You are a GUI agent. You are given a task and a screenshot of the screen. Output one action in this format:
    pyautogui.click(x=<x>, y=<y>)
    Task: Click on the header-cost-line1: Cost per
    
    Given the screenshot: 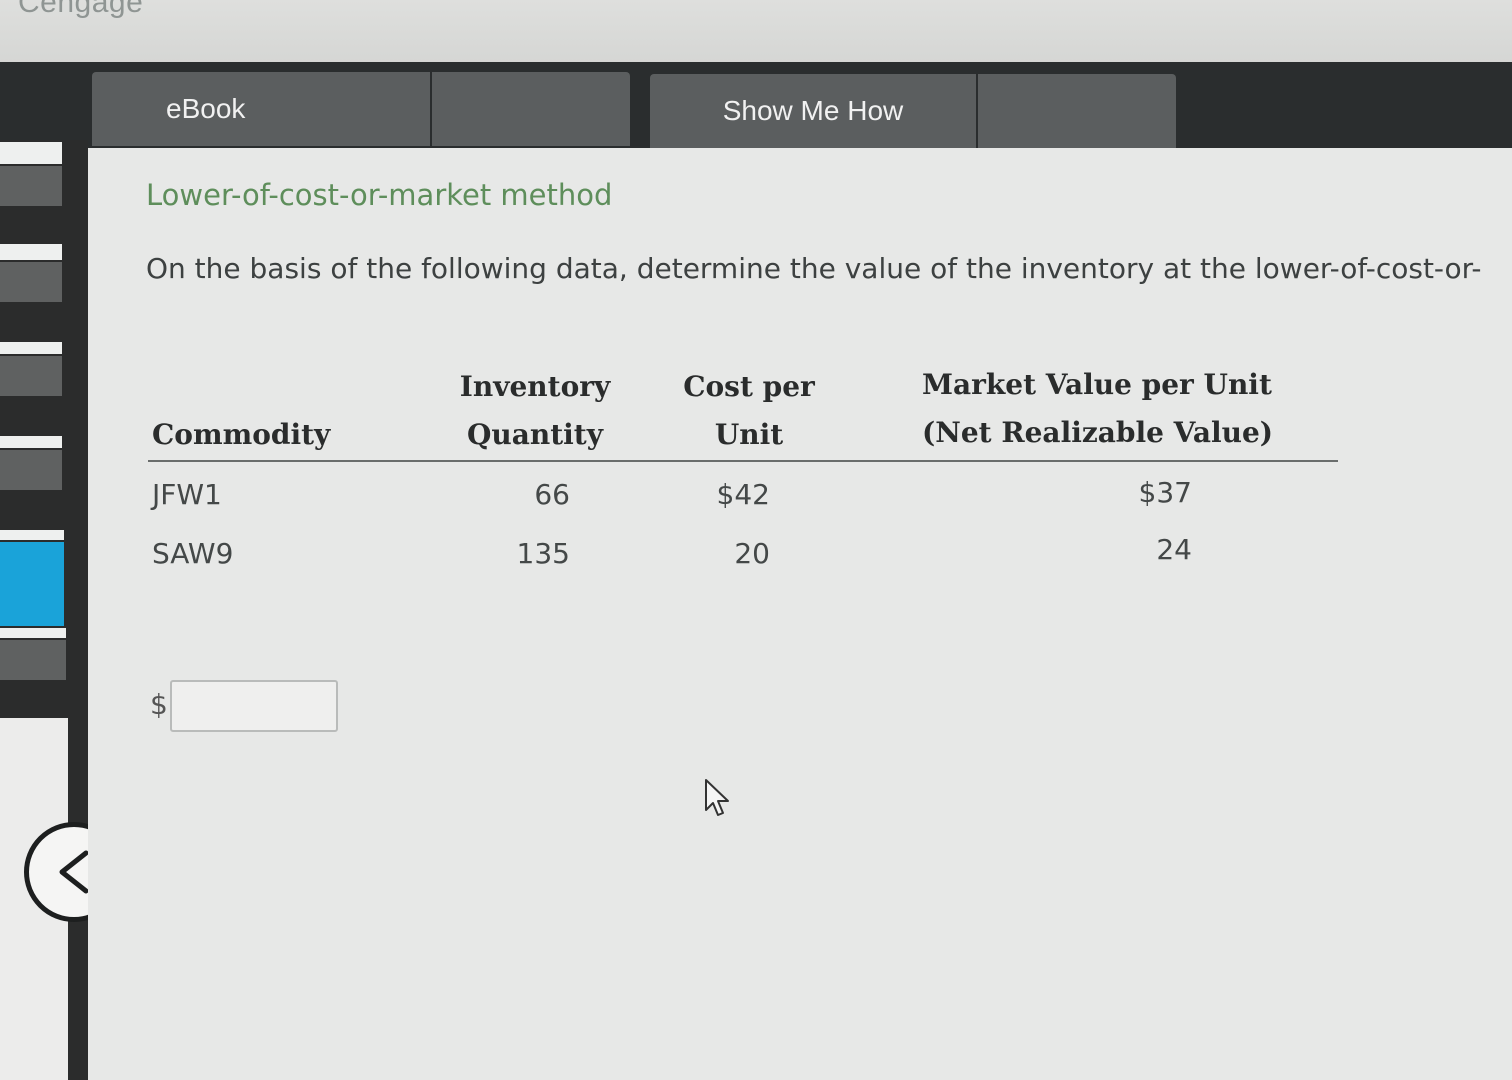 What is the action you would take?
    pyautogui.click(x=749, y=386)
    